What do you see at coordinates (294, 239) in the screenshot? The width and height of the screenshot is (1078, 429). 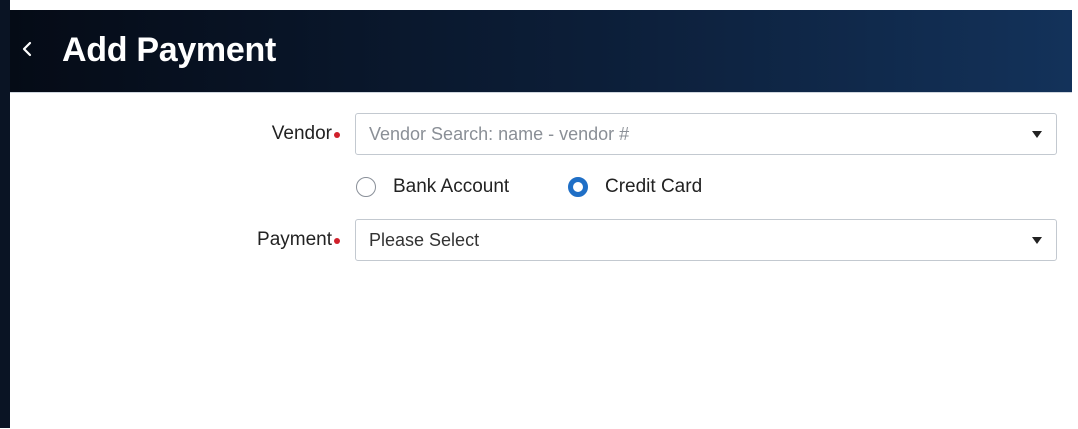 I see `payment-label: Payment` at bounding box center [294, 239].